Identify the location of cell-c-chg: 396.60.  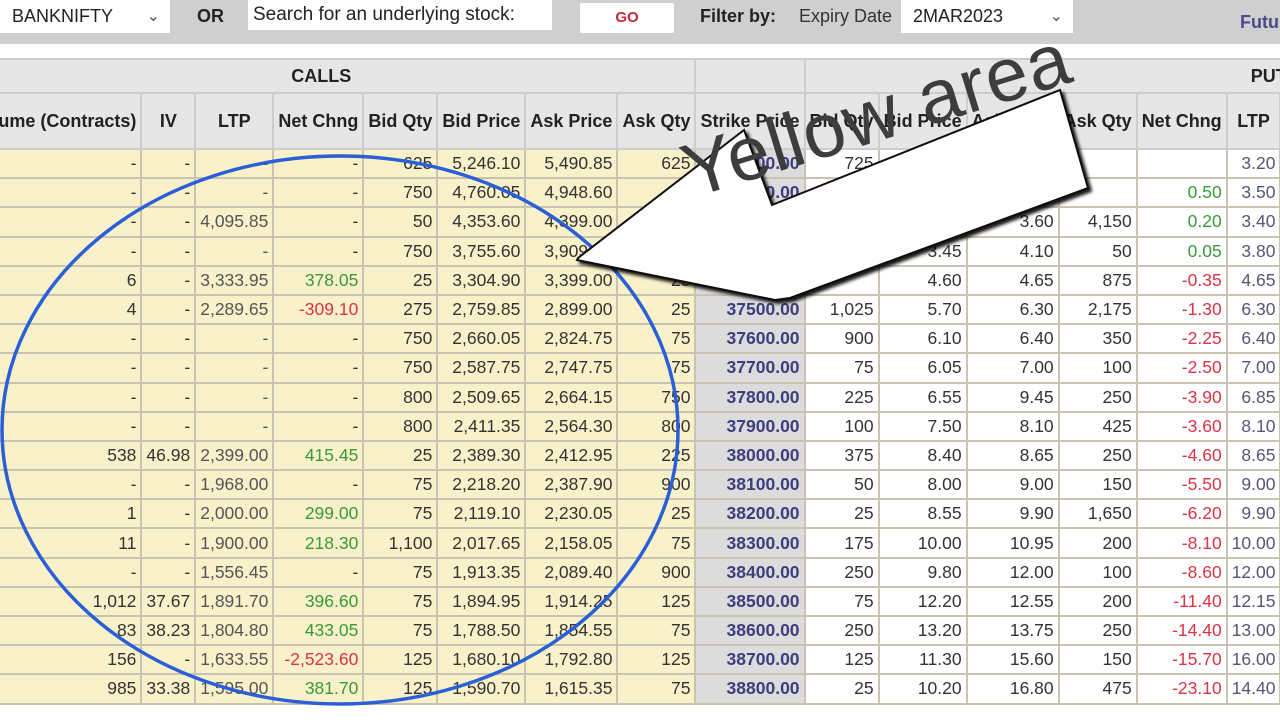
(318, 601).